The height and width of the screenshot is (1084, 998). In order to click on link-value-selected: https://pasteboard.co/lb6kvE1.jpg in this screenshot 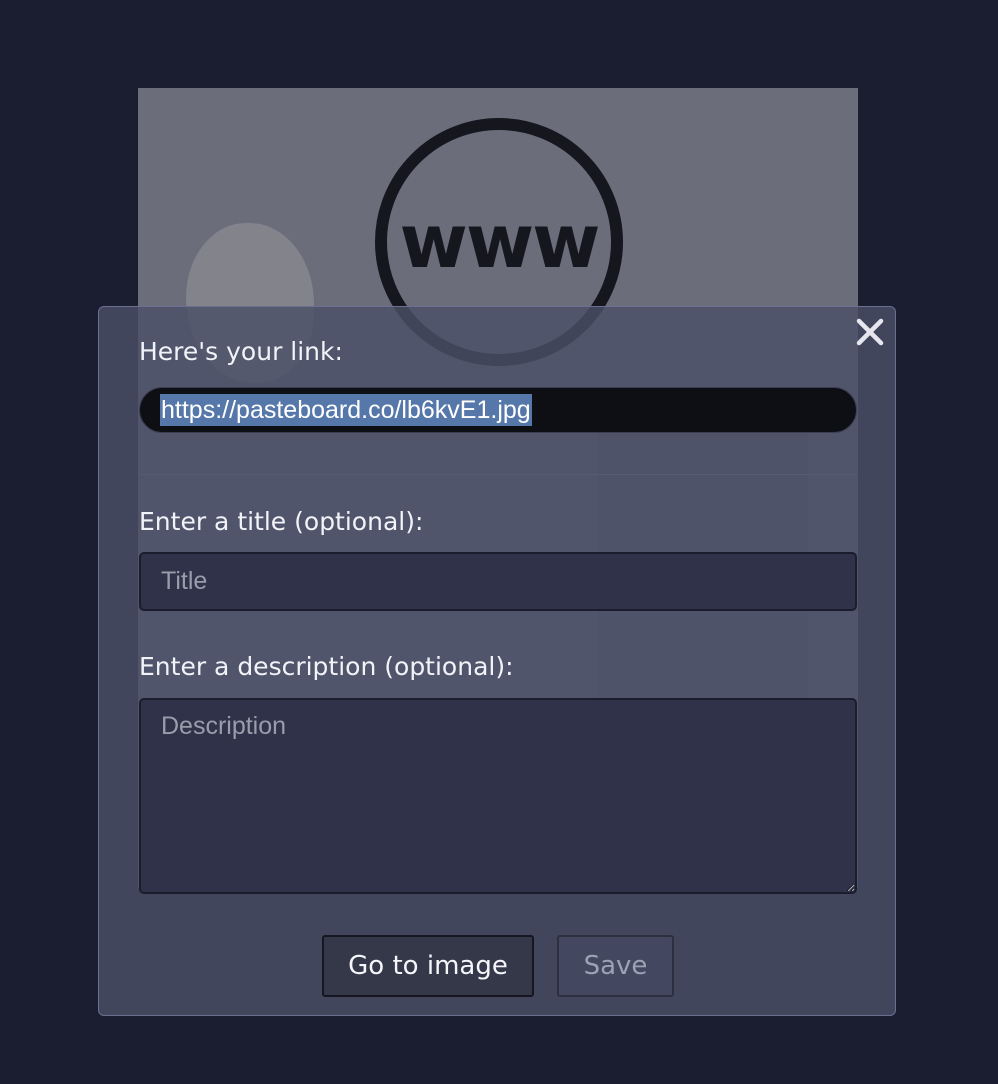, I will do `click(346, 410)`.